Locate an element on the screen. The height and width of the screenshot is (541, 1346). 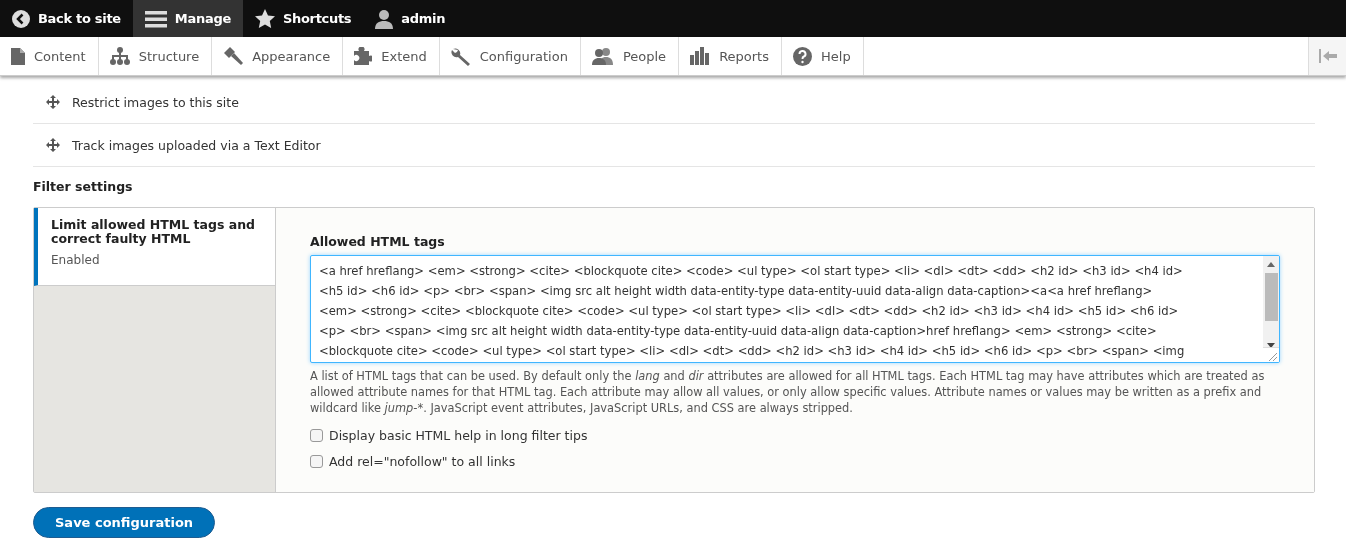
field-description: A list of HTML tags that can be used. By default only the lang and dir attributes are allowed for all HTML tags. Each HTML tag may have attributes which are treated as allowed attribute names for that HTML tag. Each attribute may allow all values, or only allow specific values. Attribute names or values may be written as a prefix and wildcard like jump-*. JavaScript event attributes, JavaScript URLs, and CSS are always stripped. is located at coordinates (788, 392).